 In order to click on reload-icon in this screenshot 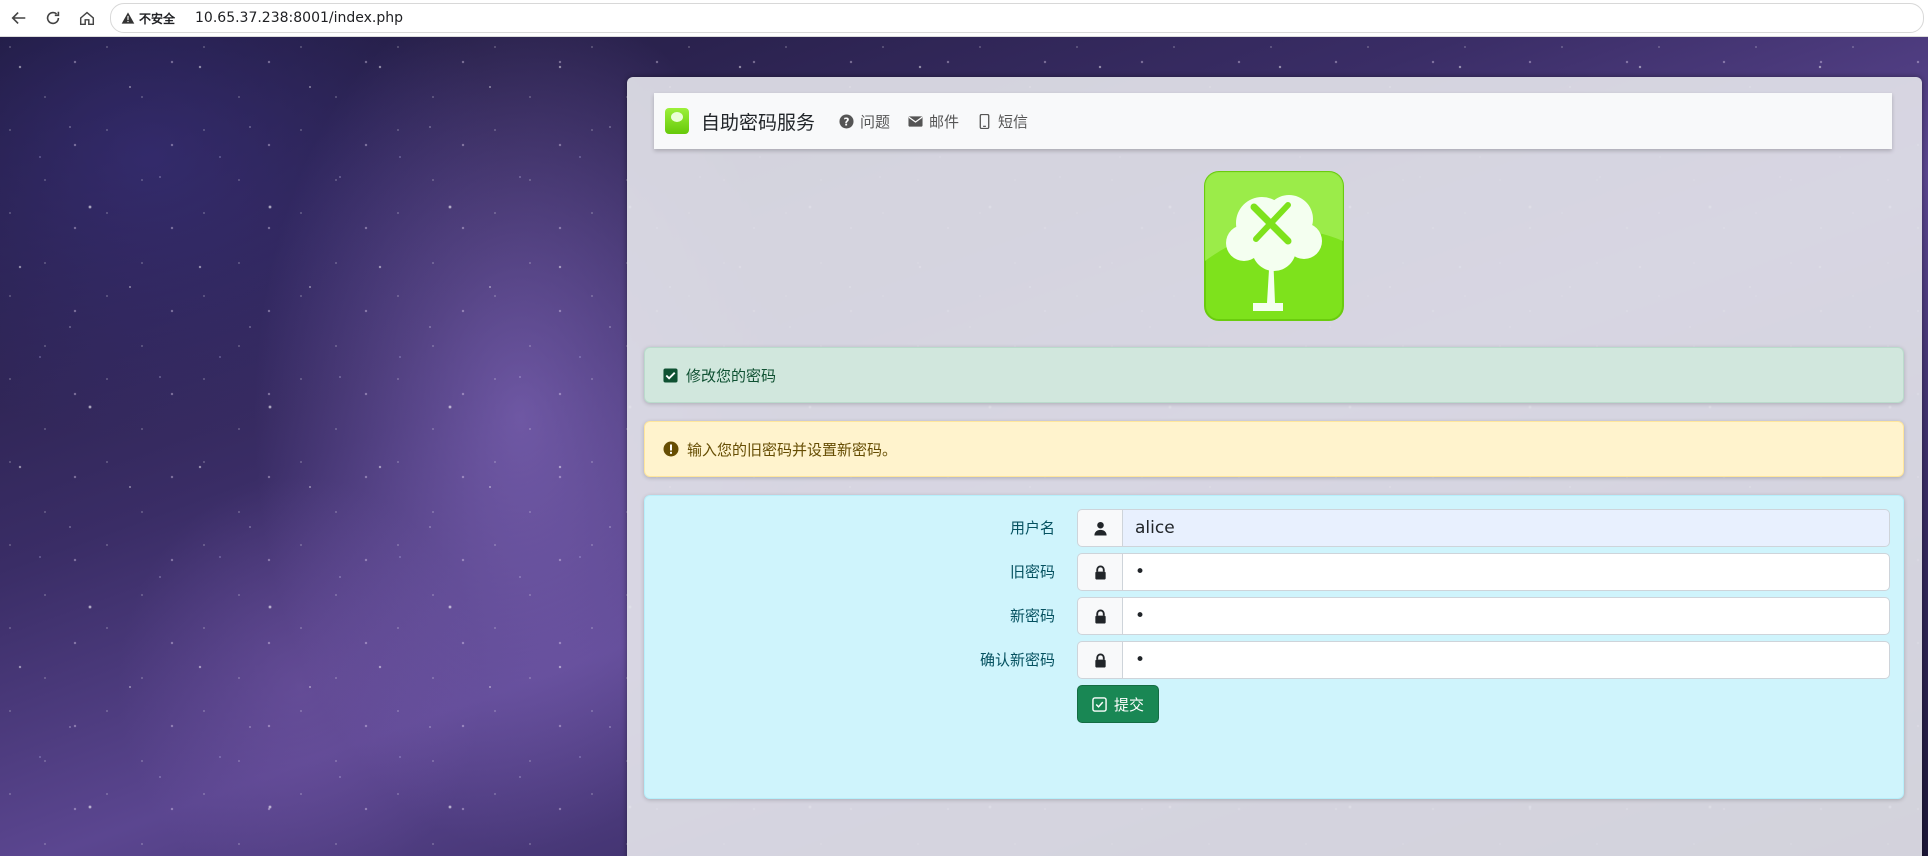, I will do `click(53, 18)`.